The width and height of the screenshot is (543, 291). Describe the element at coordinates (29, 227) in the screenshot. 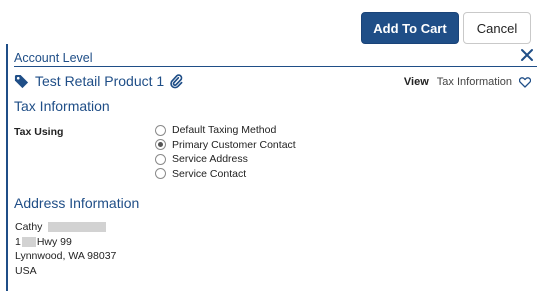

I see `address-first-name: Cathy` at that location.